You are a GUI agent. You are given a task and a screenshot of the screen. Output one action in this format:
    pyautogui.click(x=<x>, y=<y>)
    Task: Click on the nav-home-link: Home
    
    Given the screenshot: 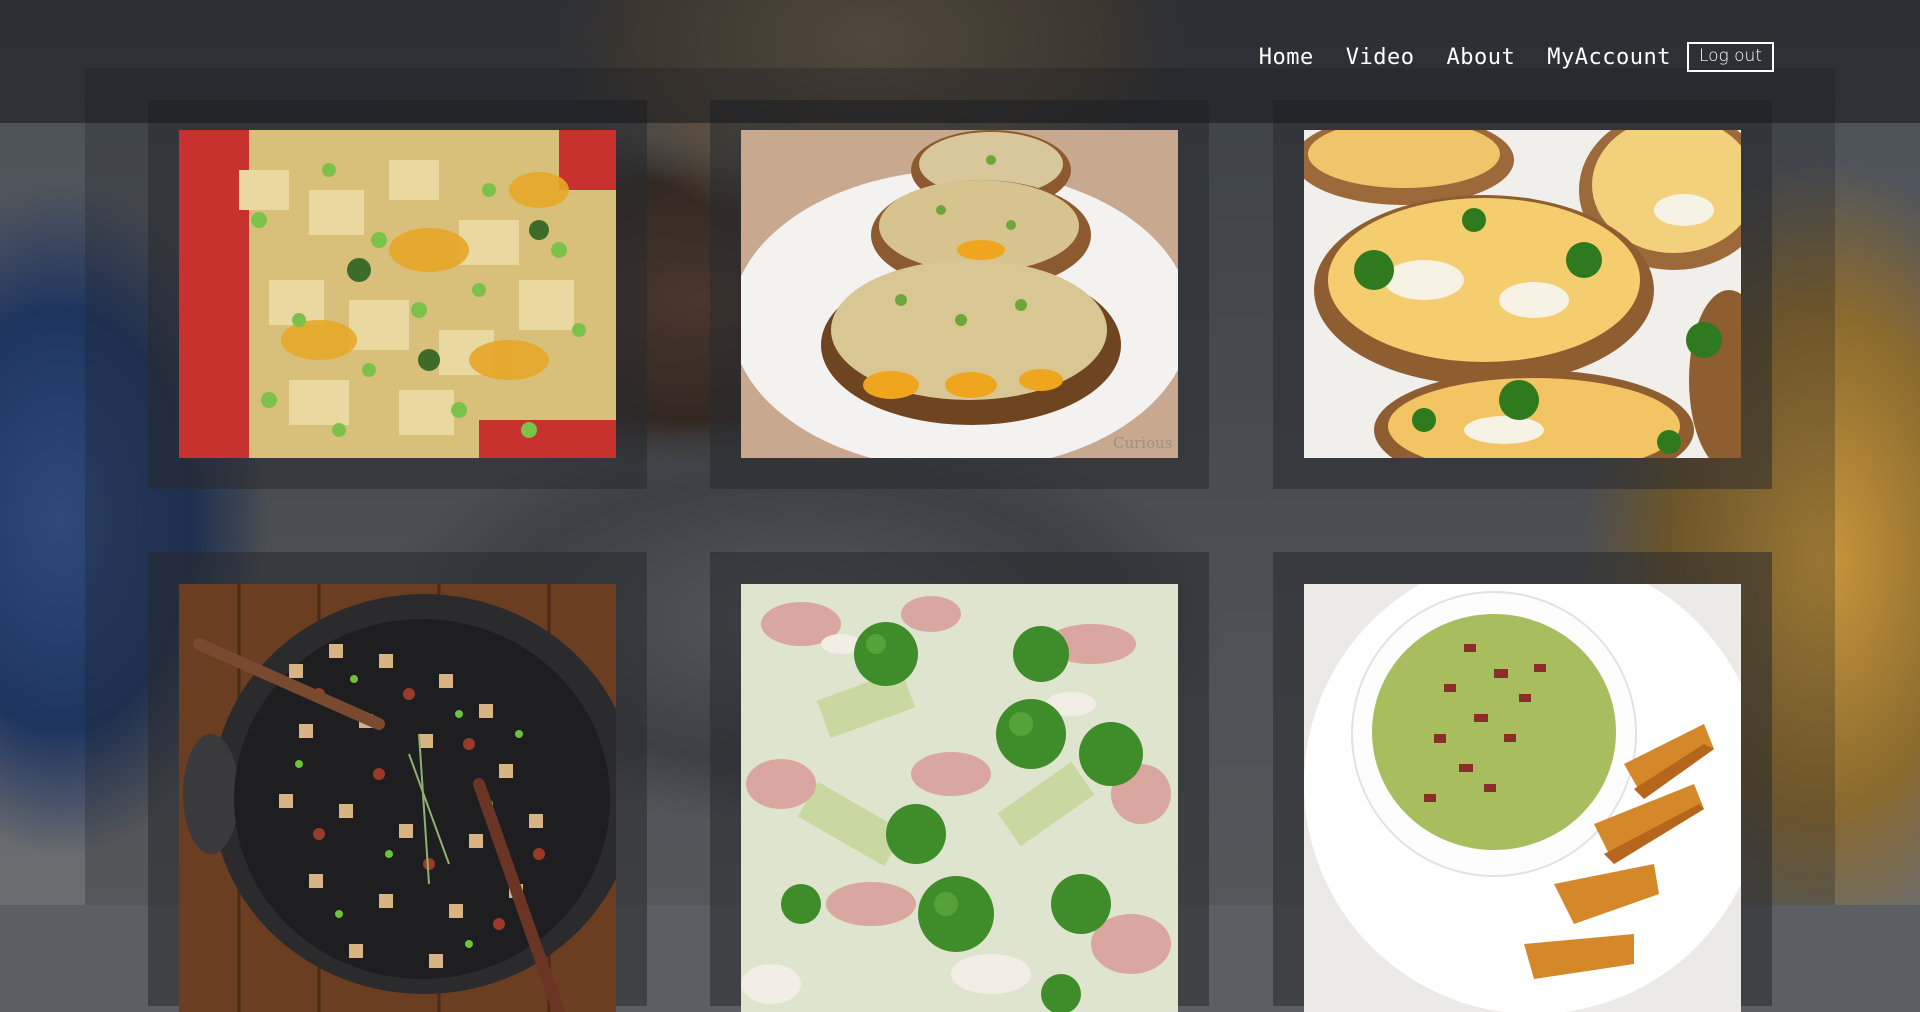 What is the action you would take?
    pyautogui.click(x=1286, y=57)
    